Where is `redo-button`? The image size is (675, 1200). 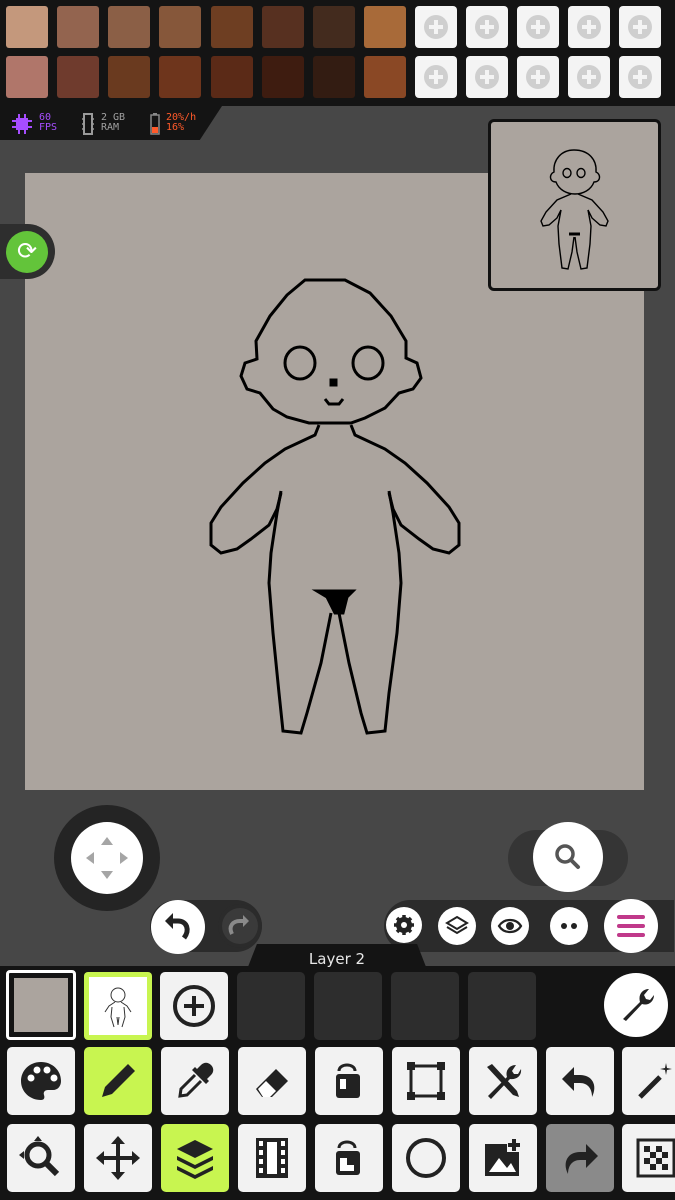
redo-button is located at coordinates (240, 926).